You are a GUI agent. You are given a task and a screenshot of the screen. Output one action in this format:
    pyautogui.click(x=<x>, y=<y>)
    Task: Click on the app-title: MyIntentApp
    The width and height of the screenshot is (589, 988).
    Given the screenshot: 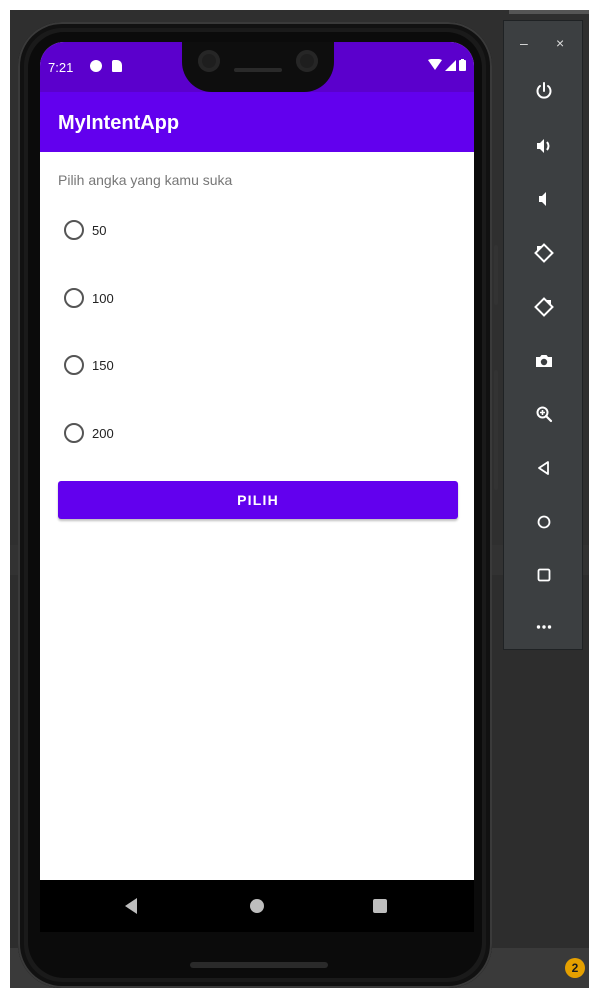 What is the action you would take?
    pyautogui.click(x=119, y=123)
    